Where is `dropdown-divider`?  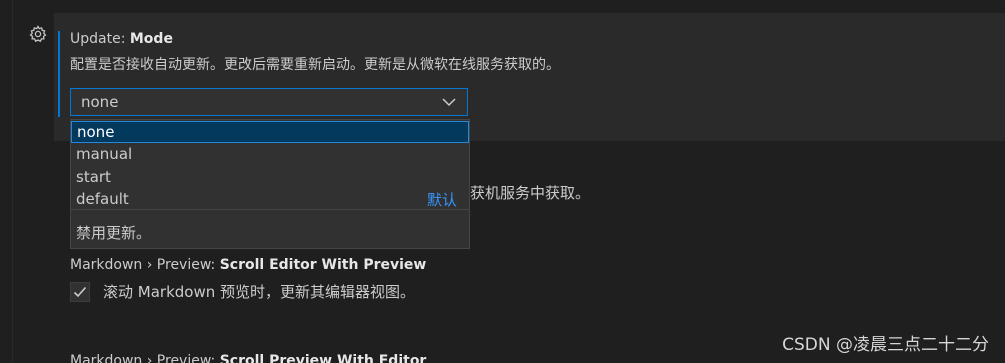 dropdown-divider is located at coordinates (270, 209).